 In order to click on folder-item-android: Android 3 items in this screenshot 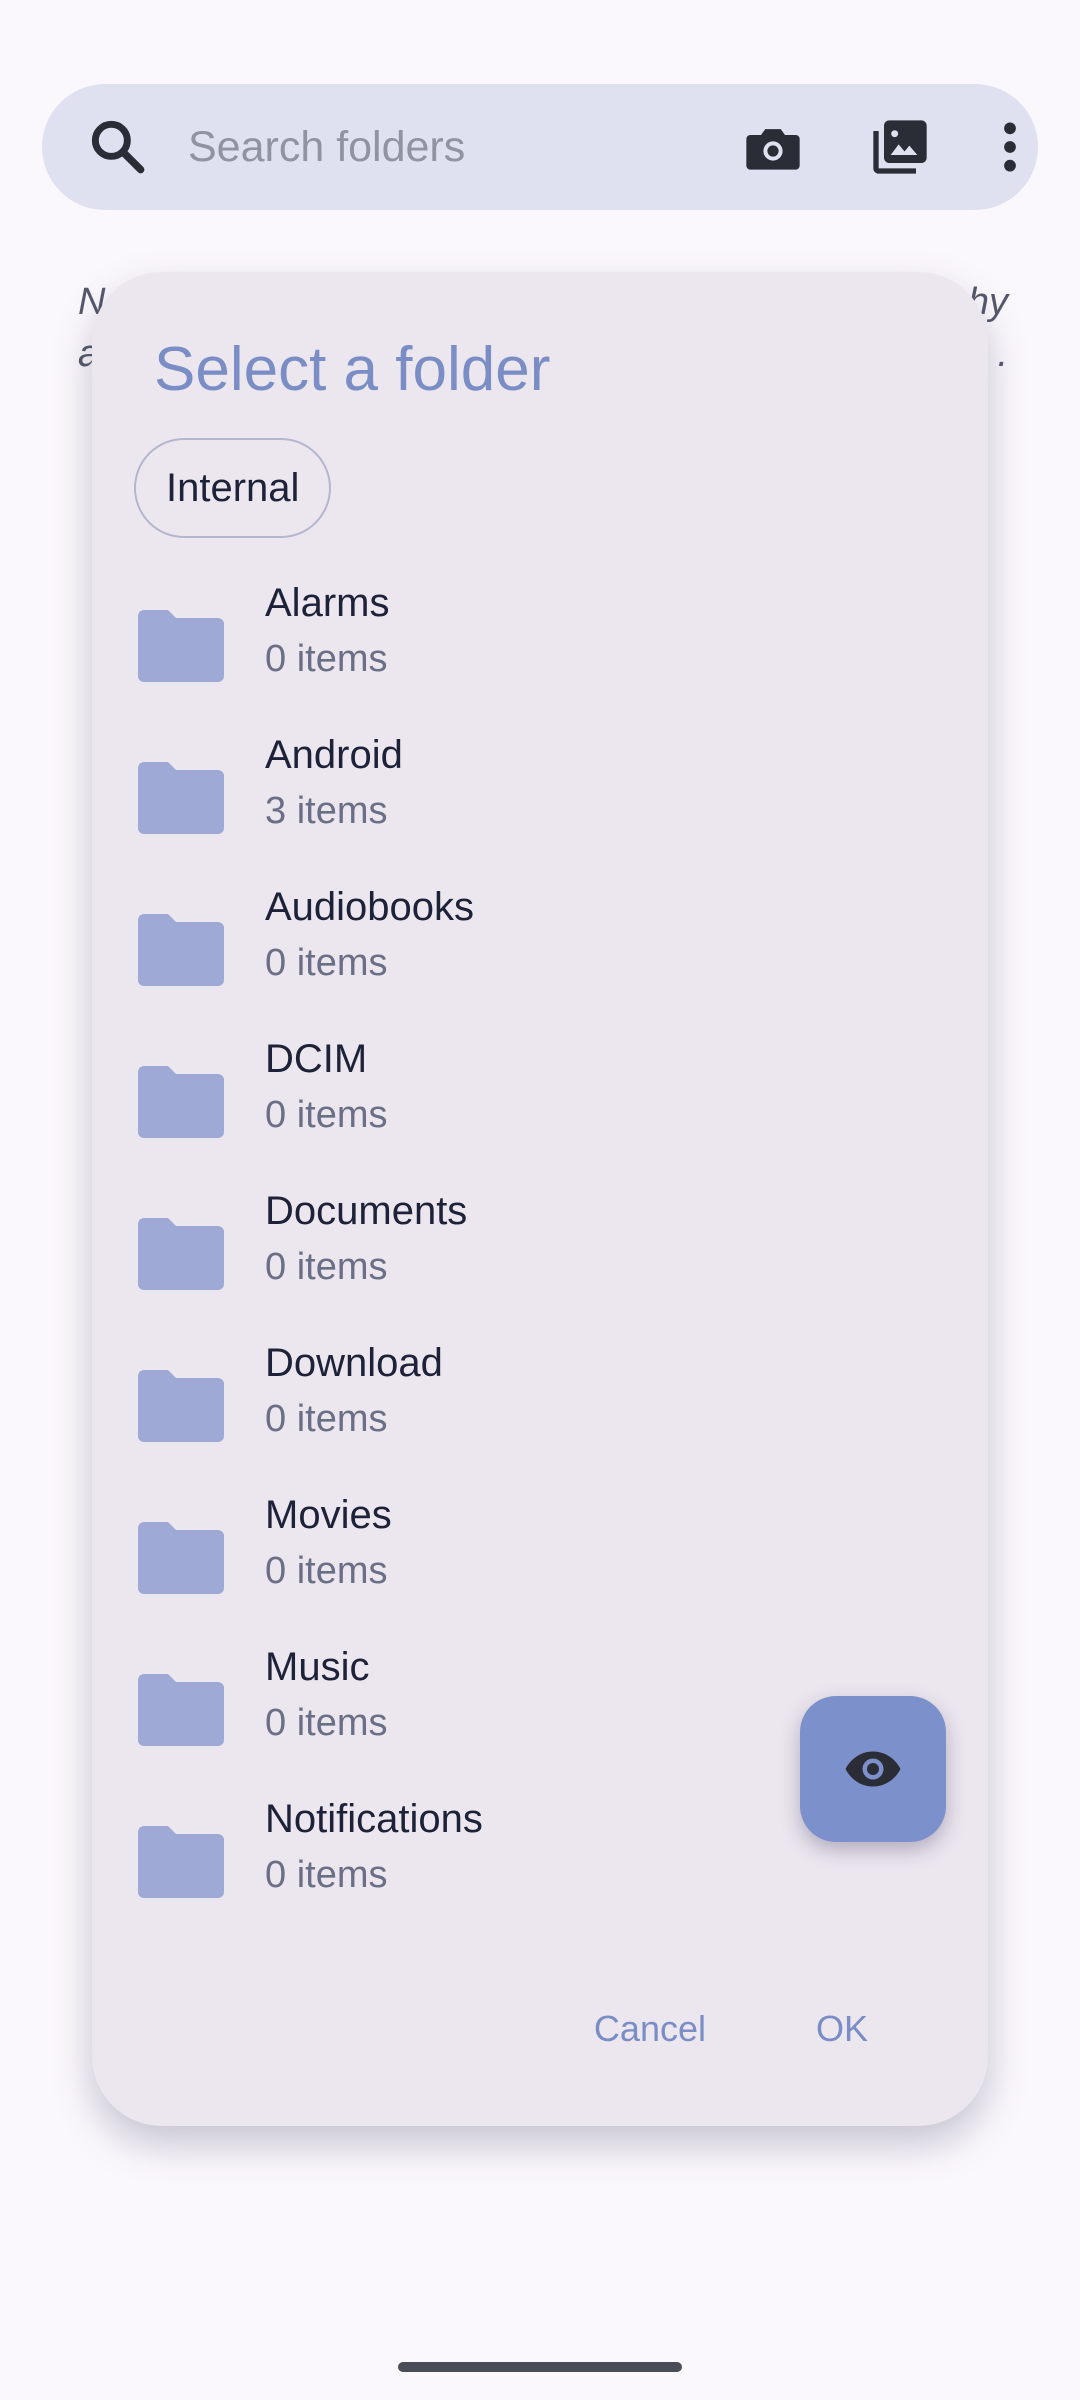, I will do `click(540, 800)`.